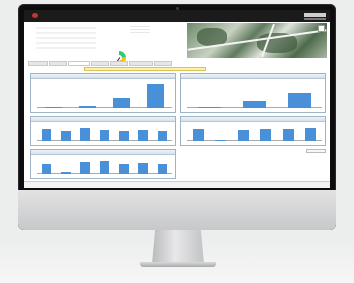 The image size is (354, 283). Describe the element at coordinates (321, 28) in the screenshot. I see `map-zoom-control` at that location.